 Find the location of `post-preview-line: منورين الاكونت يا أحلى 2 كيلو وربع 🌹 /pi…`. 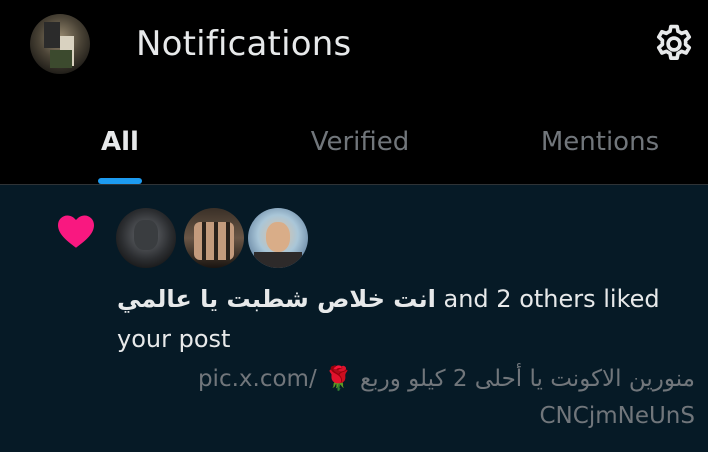

post-preview-line: منورين الاكونت يا أحلى 2 كيلو وربع 🌹 /pi… is located at coordinates (446, 379).